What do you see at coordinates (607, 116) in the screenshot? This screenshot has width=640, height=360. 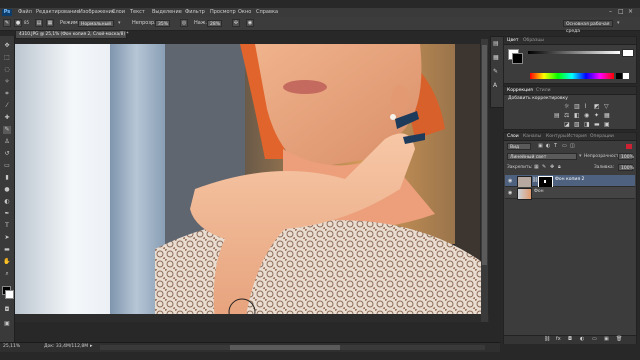 I see `color-lookup-icon: ▦` at bounding box center [607, 116].